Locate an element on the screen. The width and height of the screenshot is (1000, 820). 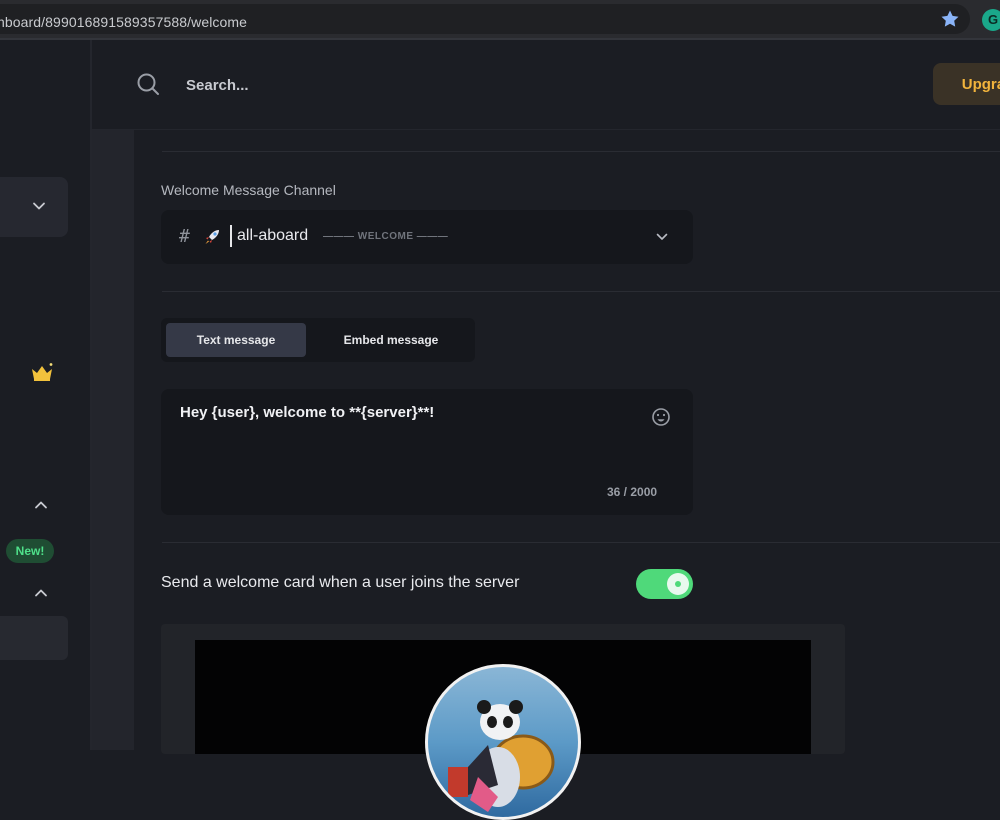
server-selector is located at coordinates (34, 207).